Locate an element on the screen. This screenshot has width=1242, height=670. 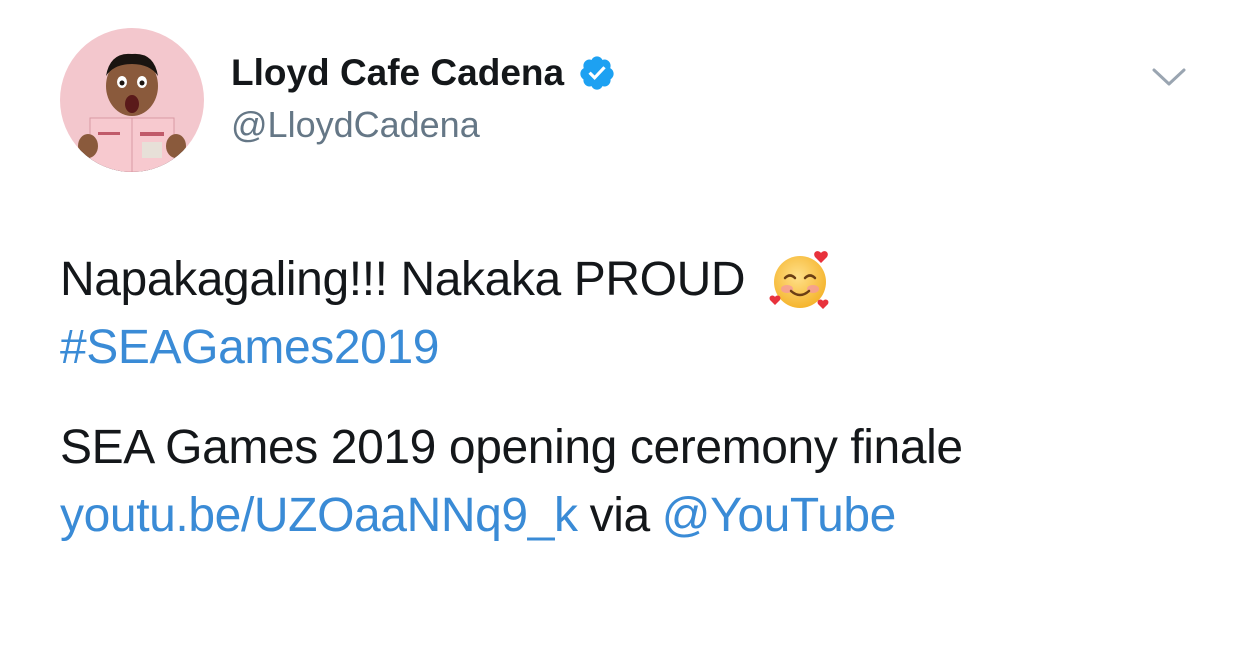
tweet-line-4: youtu.be/UZOaaNNq9_k via @YouTube is located at coordinates (630, 516).